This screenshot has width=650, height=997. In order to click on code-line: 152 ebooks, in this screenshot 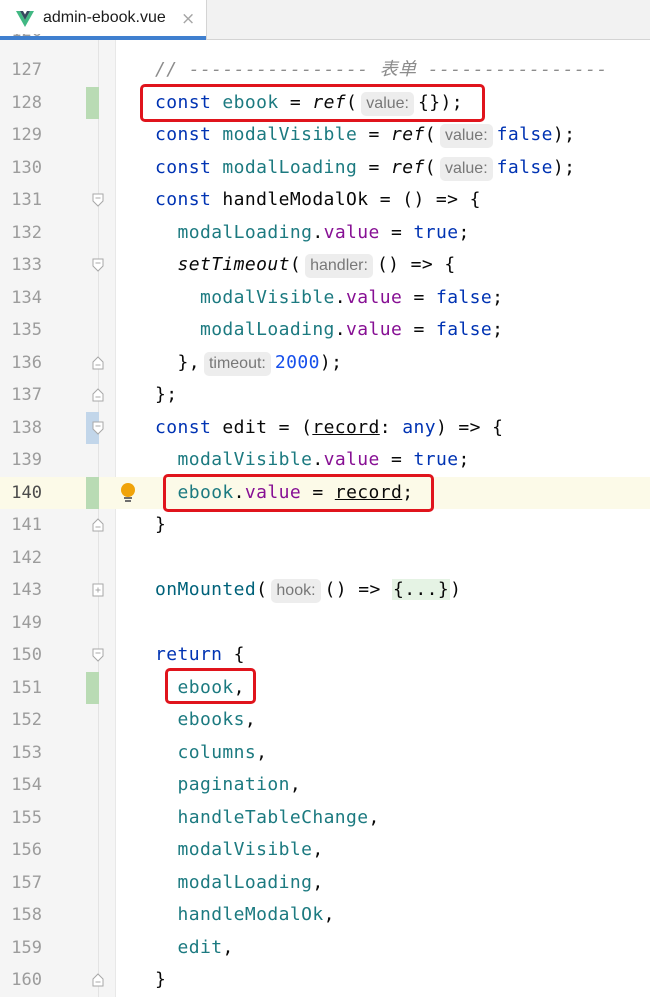, I will do `click(325, 720)`.